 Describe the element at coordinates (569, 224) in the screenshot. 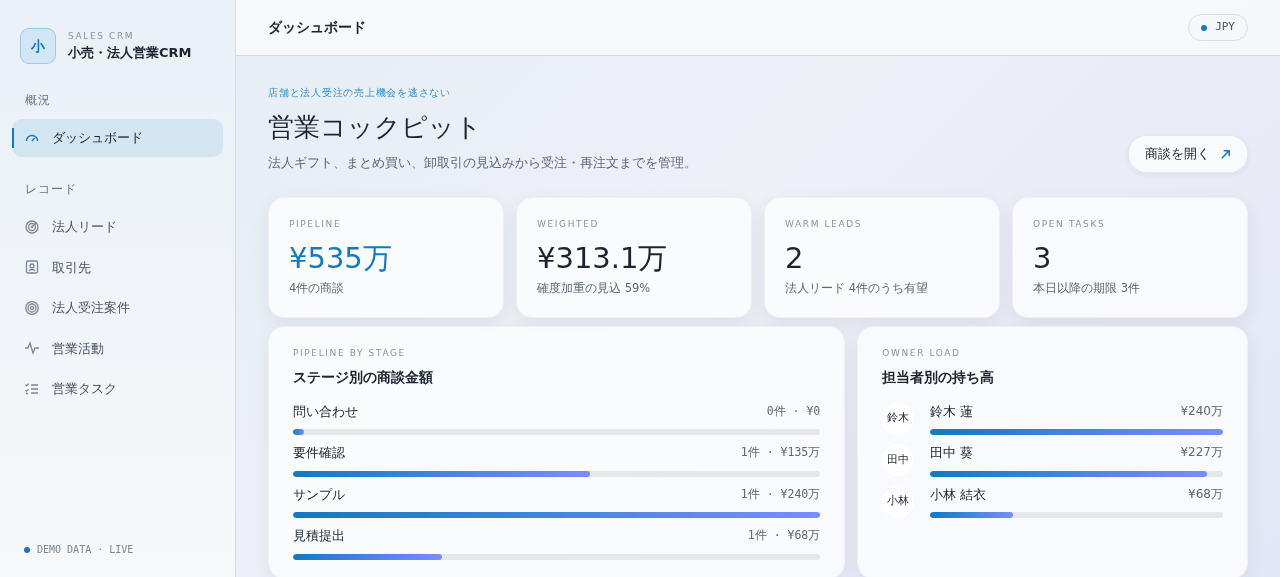

I see `kpi-label: WEIGHTED` at that location.